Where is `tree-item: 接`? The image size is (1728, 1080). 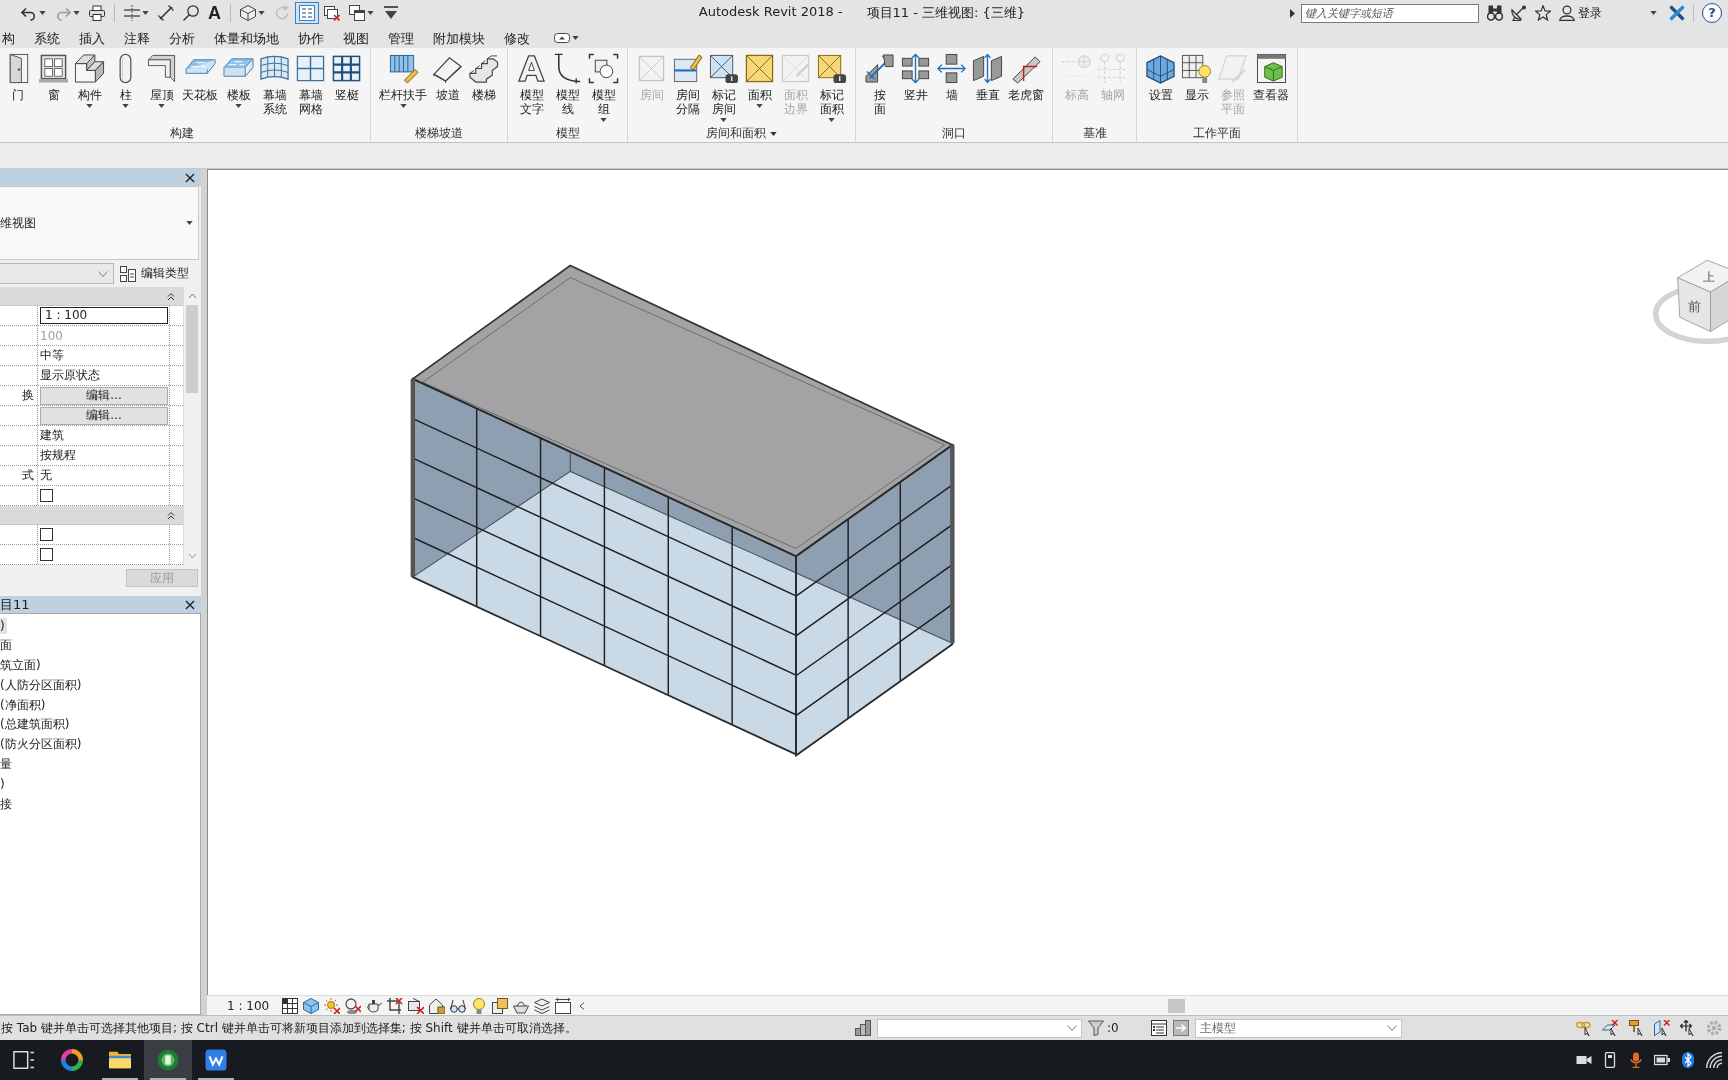 tree-item: 接 is located at coordinates (7, 804).